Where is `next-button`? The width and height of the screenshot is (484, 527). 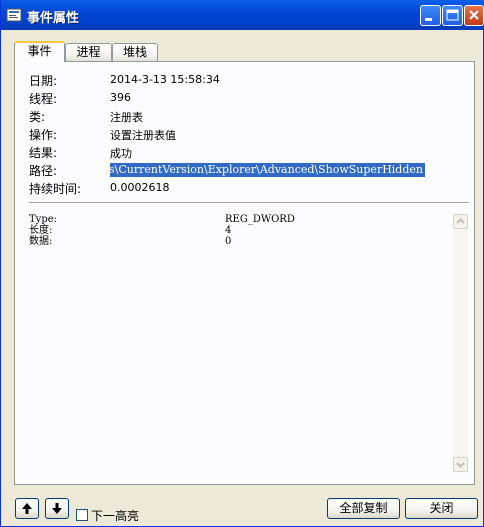 next-button is located at coordinates (57, 508).